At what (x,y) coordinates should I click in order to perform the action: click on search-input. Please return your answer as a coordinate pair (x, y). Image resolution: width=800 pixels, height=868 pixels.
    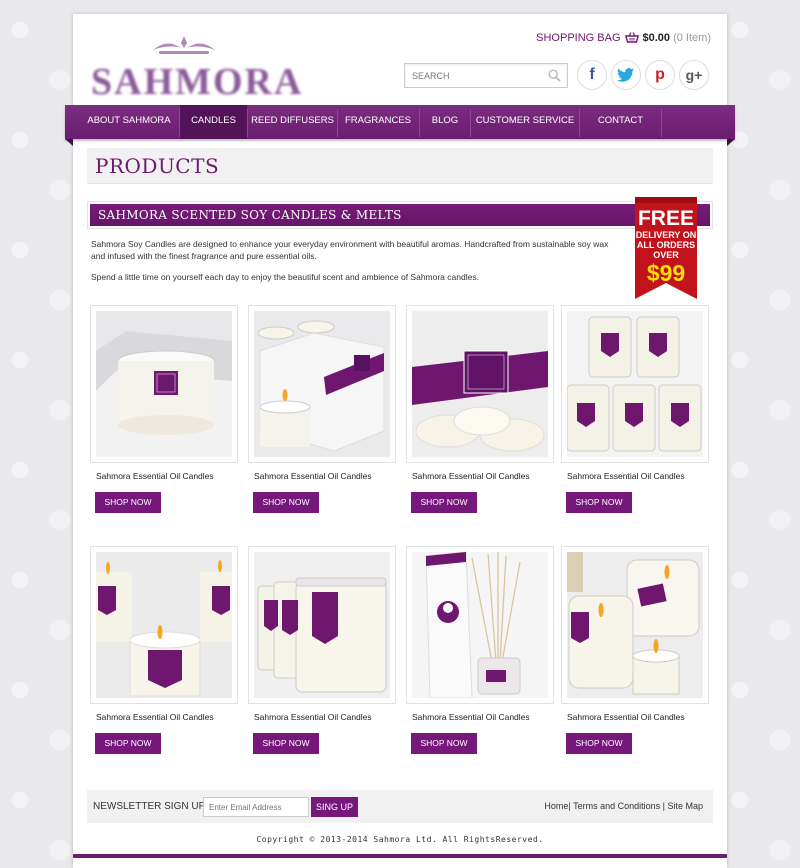
    Looking at the image, I should click on (473, 75).